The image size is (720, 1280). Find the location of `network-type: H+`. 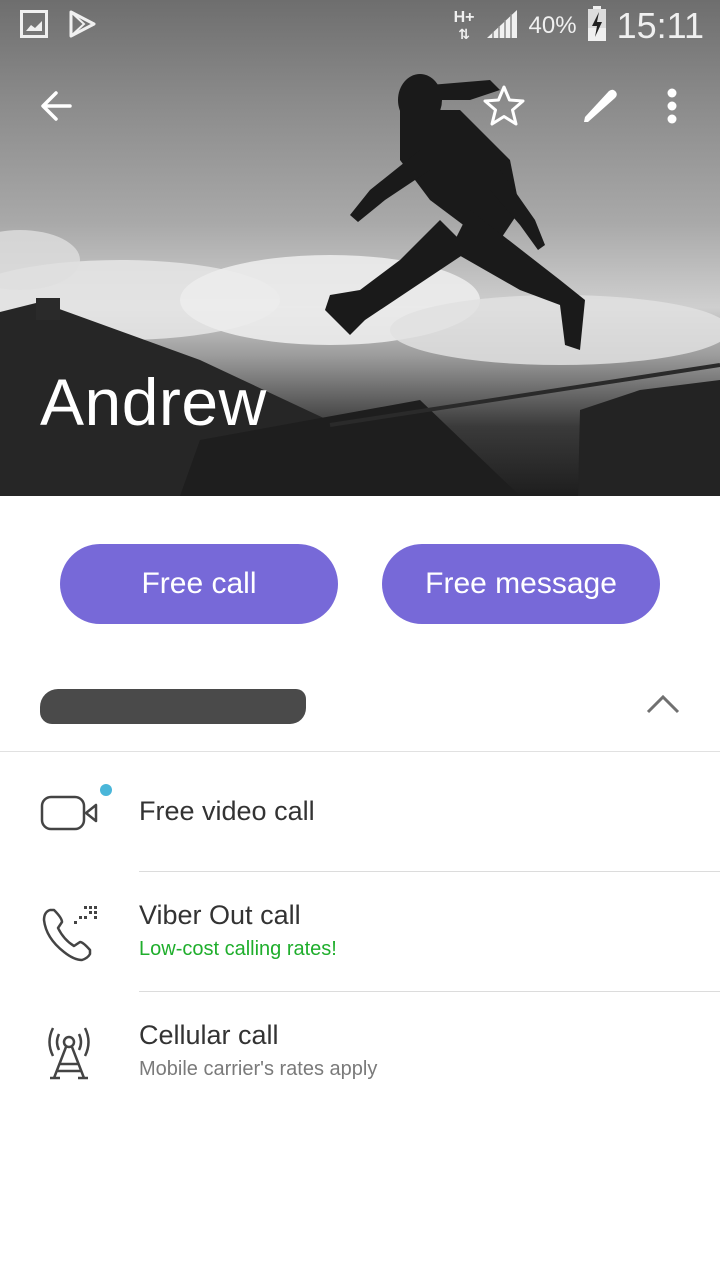

network-type: H+ is located at coordinates (464, 17).